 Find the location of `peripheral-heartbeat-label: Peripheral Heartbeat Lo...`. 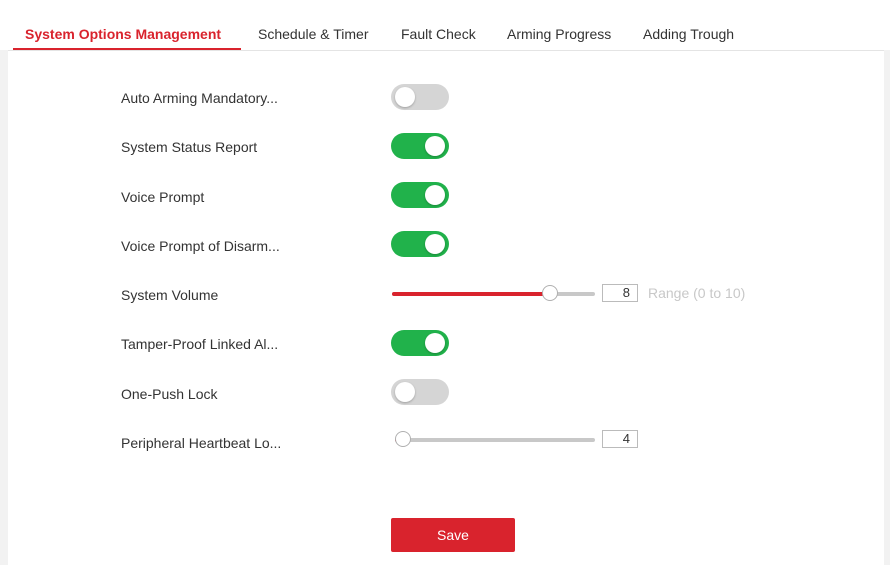

peripheral-heartbeat-label: Peripheral Heartbeat Lo... is located at coordinates (201, 443).